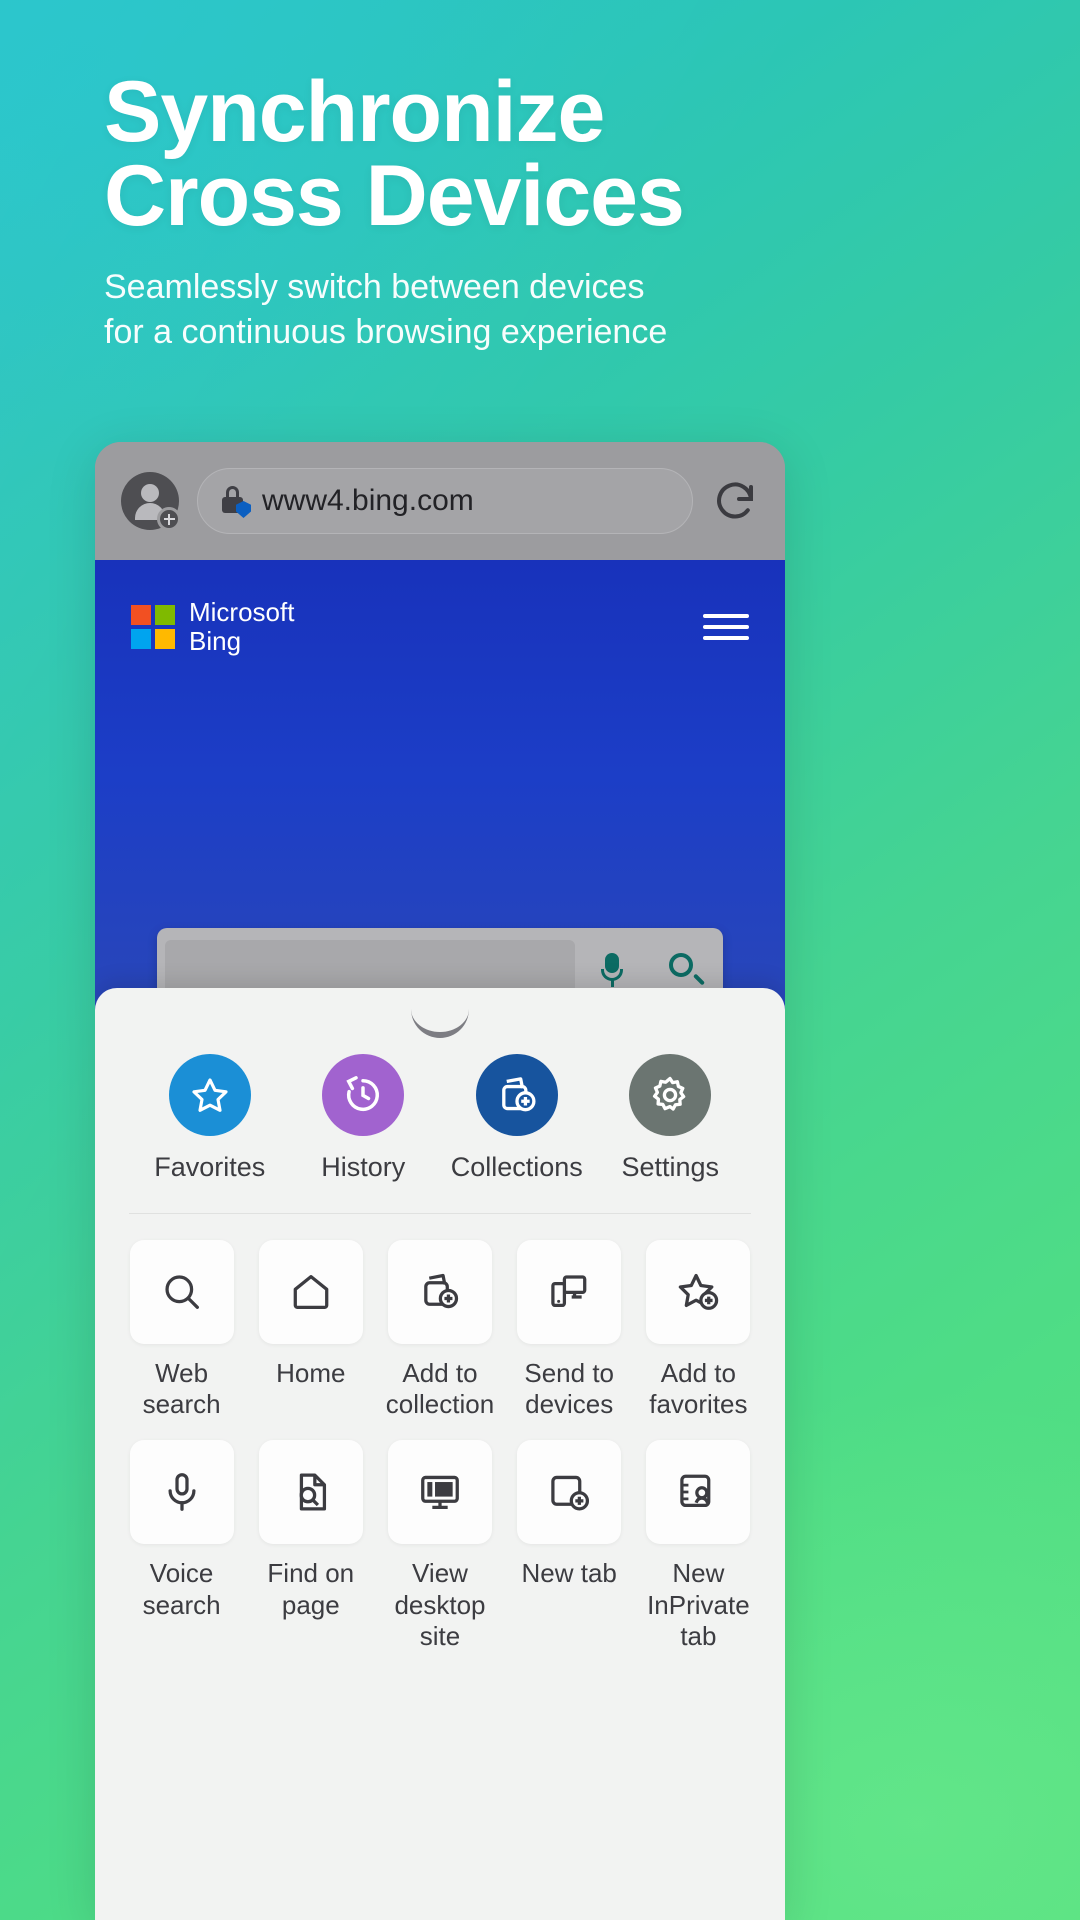 The width and height of the screenshot is (1080, 1920). What do you see at coordinates (181, 1573) in the screenshot?
I see `label-line1: Voice` at bounding box center [181, 1573].